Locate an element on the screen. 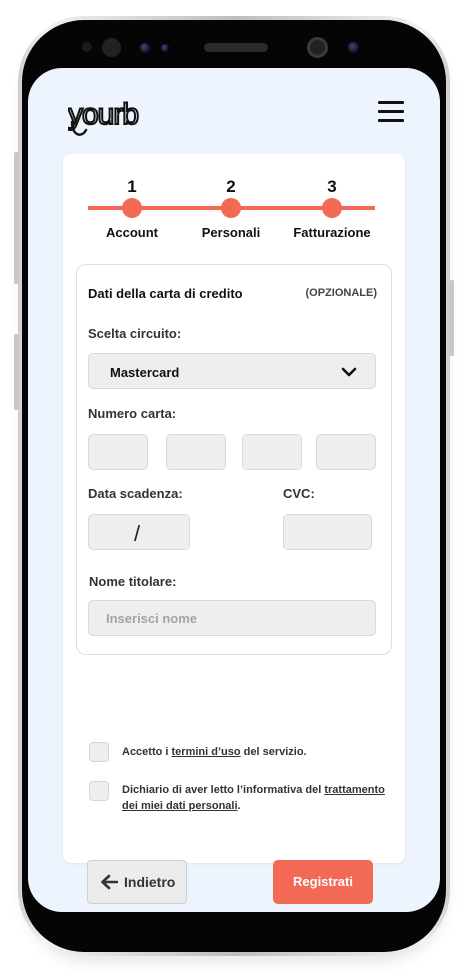 Image resolution: width=468 pixels, height=980 pixels. terms-text: Accetto i termini d’uso del servizio. is located at coordinates (252, 752).